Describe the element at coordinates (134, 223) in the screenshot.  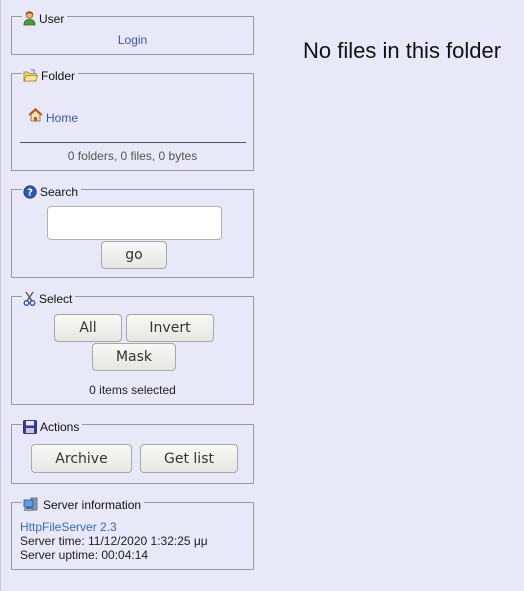
I see `search-input` at that location.